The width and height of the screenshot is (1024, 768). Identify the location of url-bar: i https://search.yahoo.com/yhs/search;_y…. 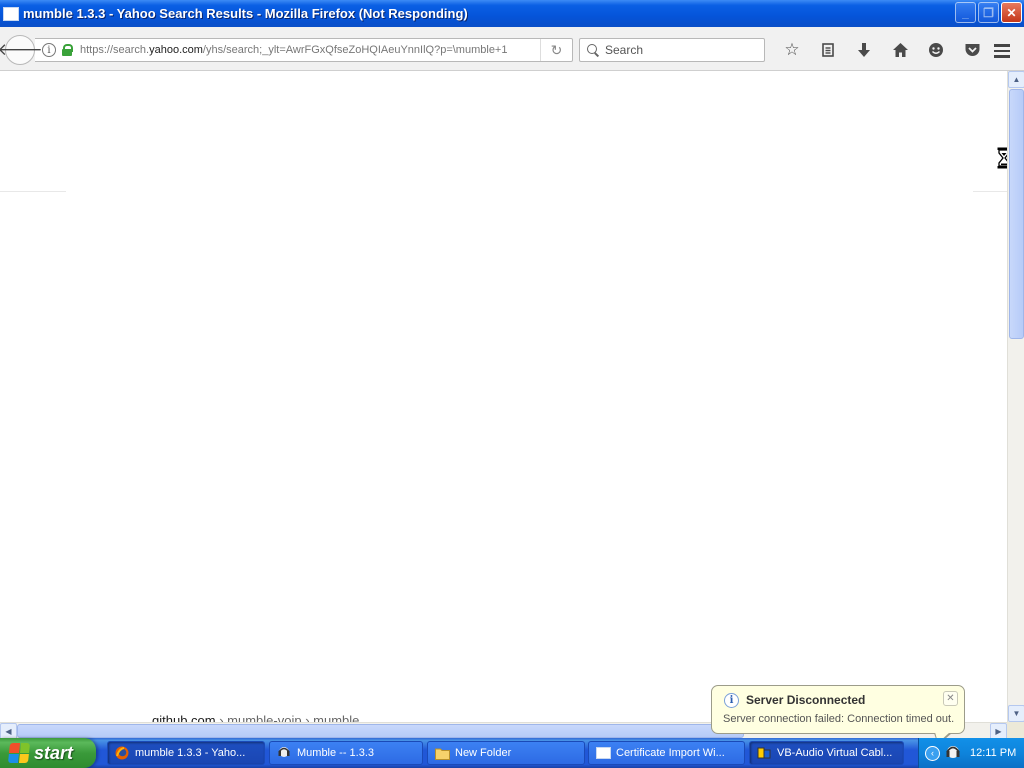
(304, 50).